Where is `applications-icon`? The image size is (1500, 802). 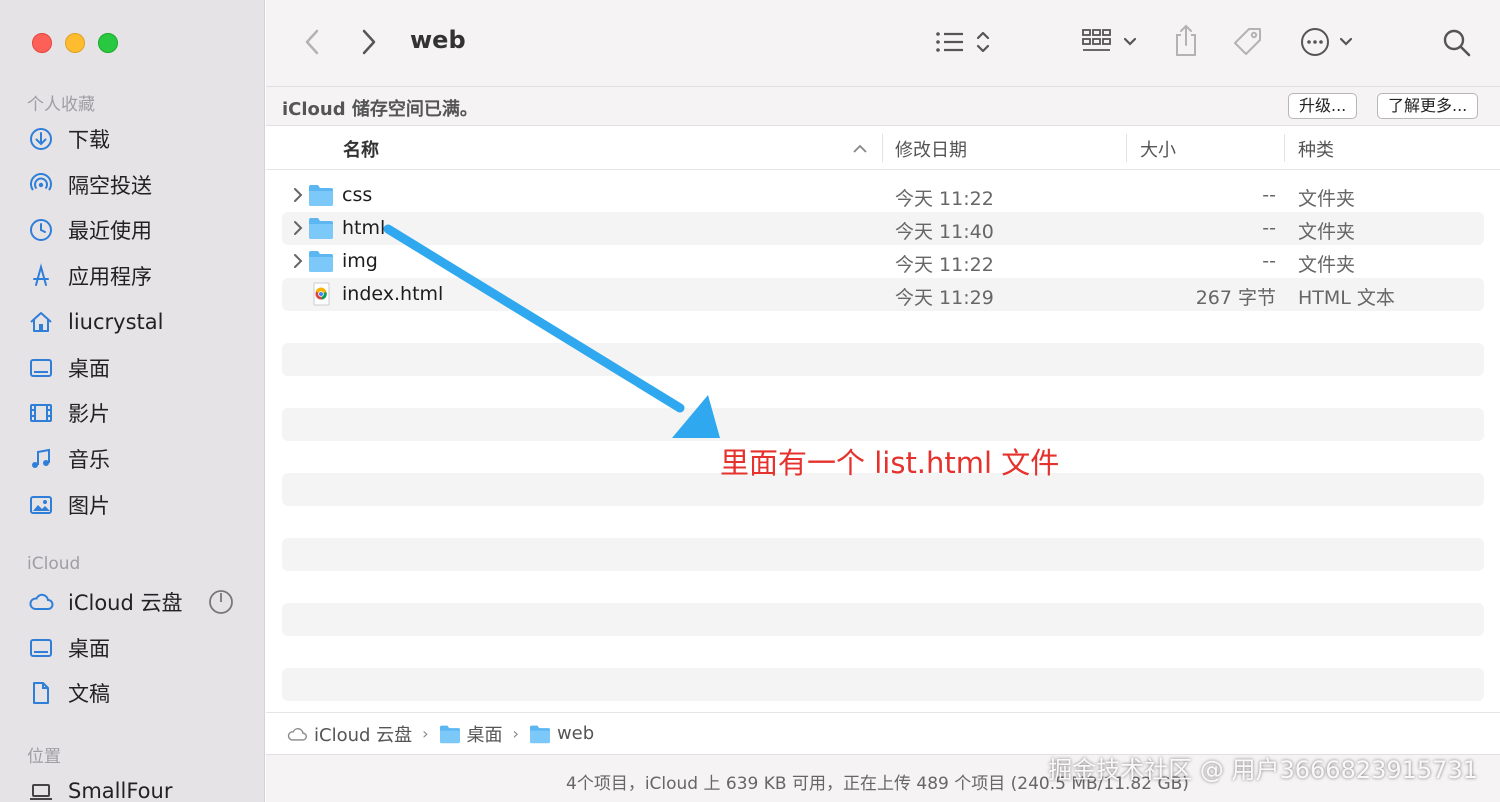
applications-icon is located at coordinates (41, 276).